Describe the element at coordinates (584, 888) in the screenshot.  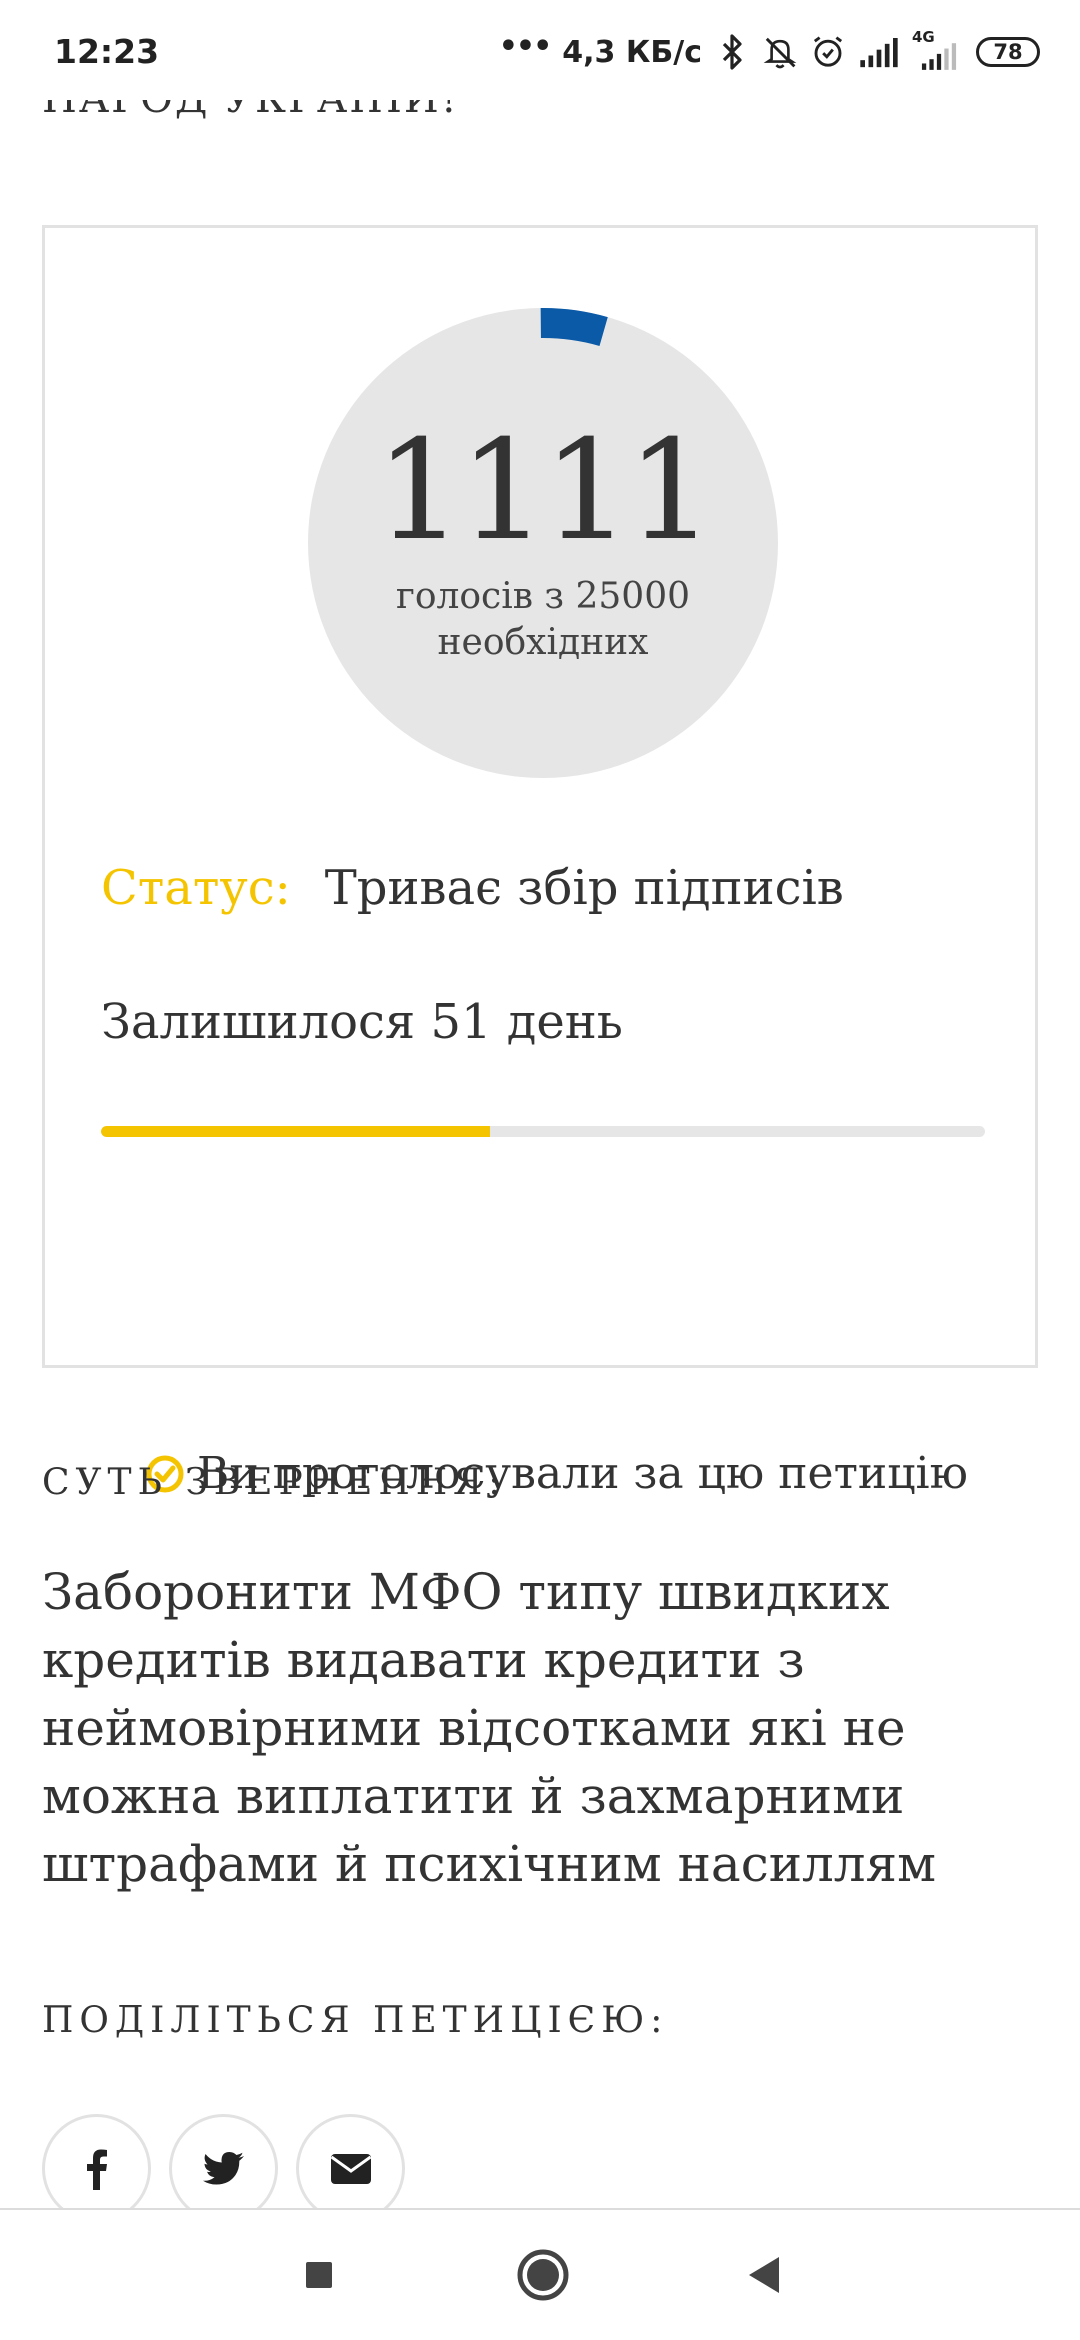
I see `status-value: Триває збір підписів` at that location.